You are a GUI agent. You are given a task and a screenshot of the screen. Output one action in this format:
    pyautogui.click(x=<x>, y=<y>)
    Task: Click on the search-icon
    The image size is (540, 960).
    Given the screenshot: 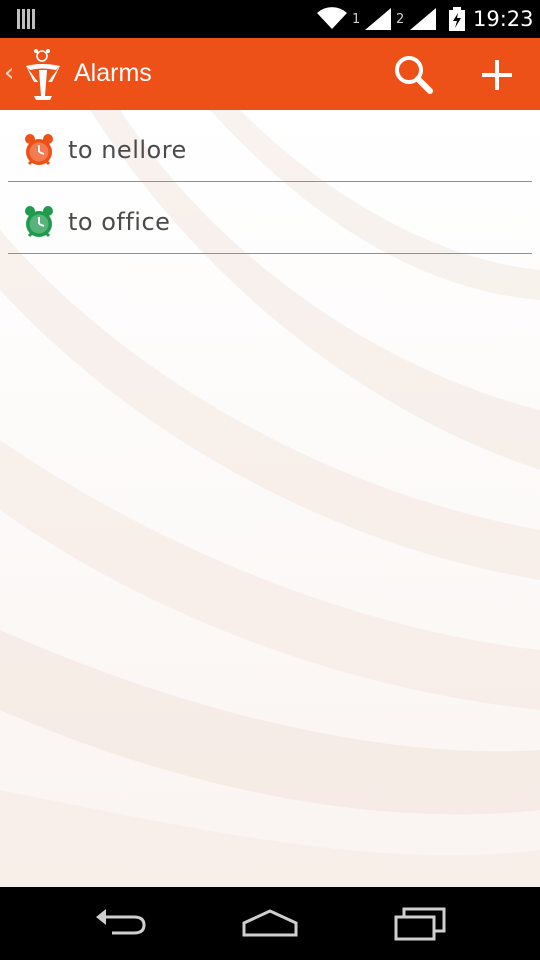 What is the action you would take?
    pyautogui.click(x=413, y=75)
    